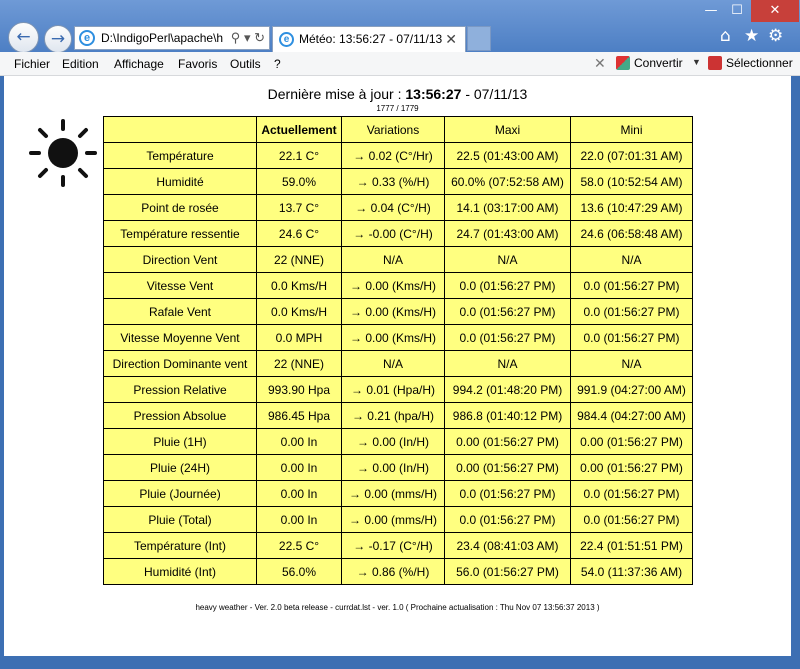  What do you see at coordinates (80, 64) in the screenshot?
I see `menu-edition: Edition` at bounding box center [80, 64].